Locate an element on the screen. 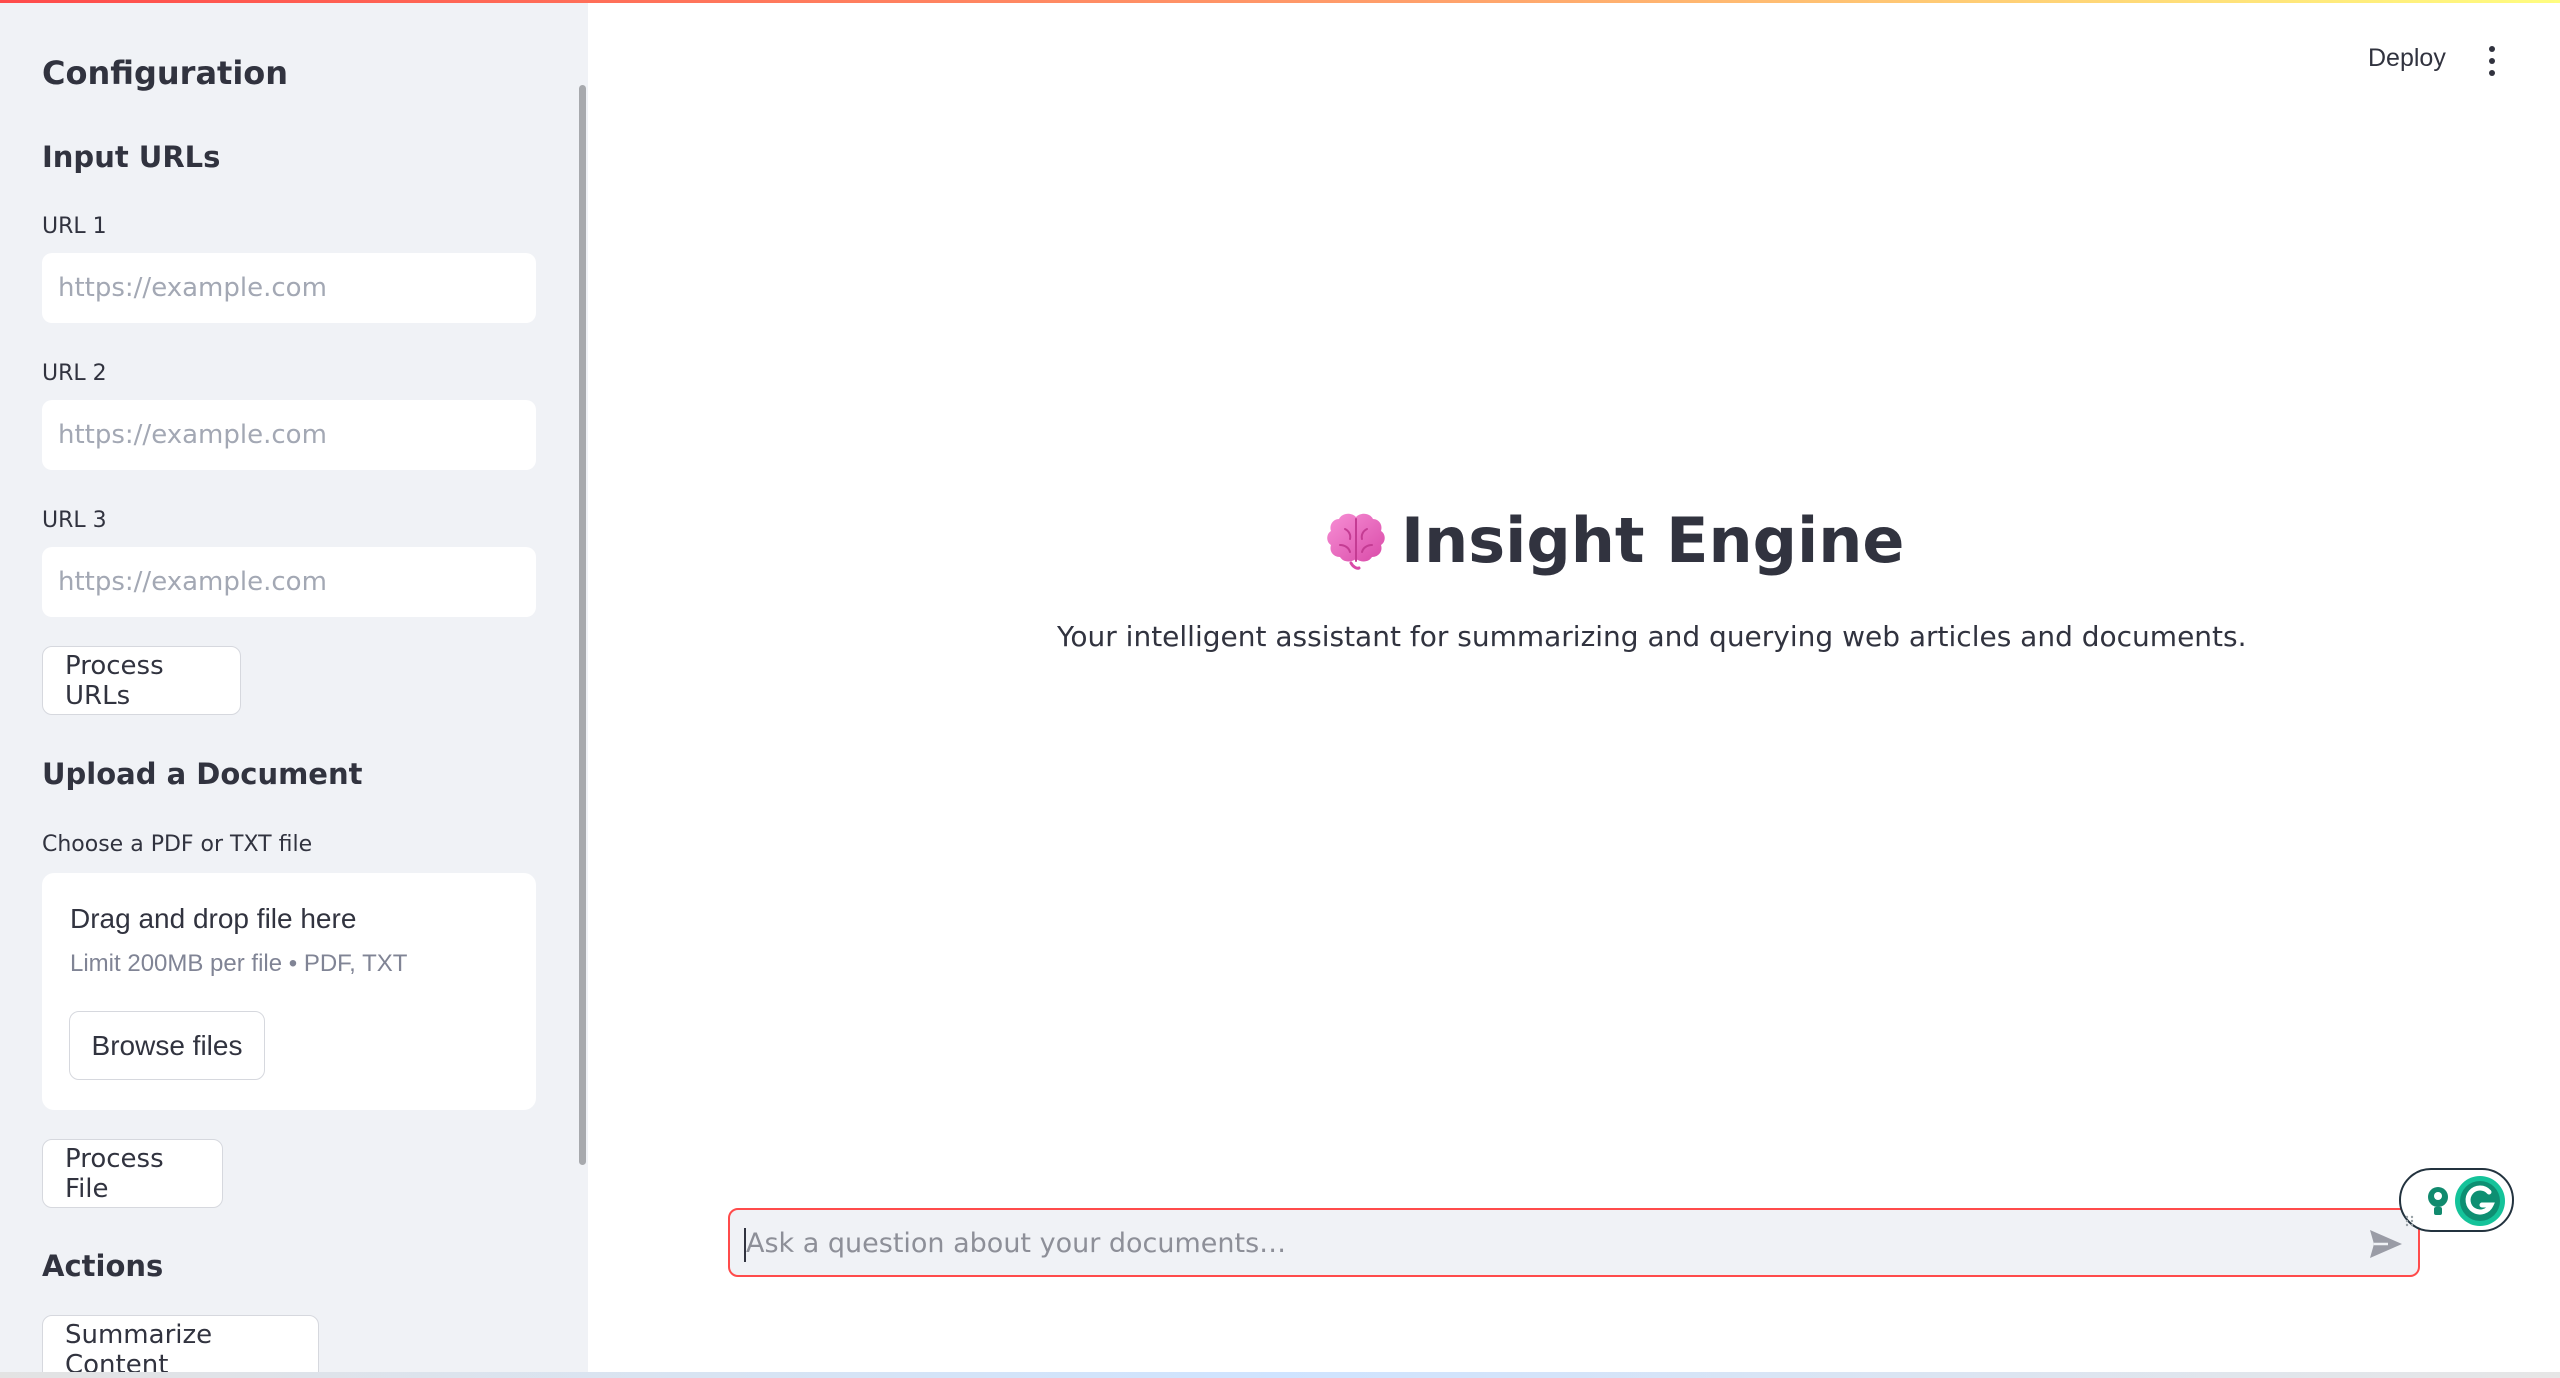  kebab-menu-icon is located at coordinates (2492, 61).